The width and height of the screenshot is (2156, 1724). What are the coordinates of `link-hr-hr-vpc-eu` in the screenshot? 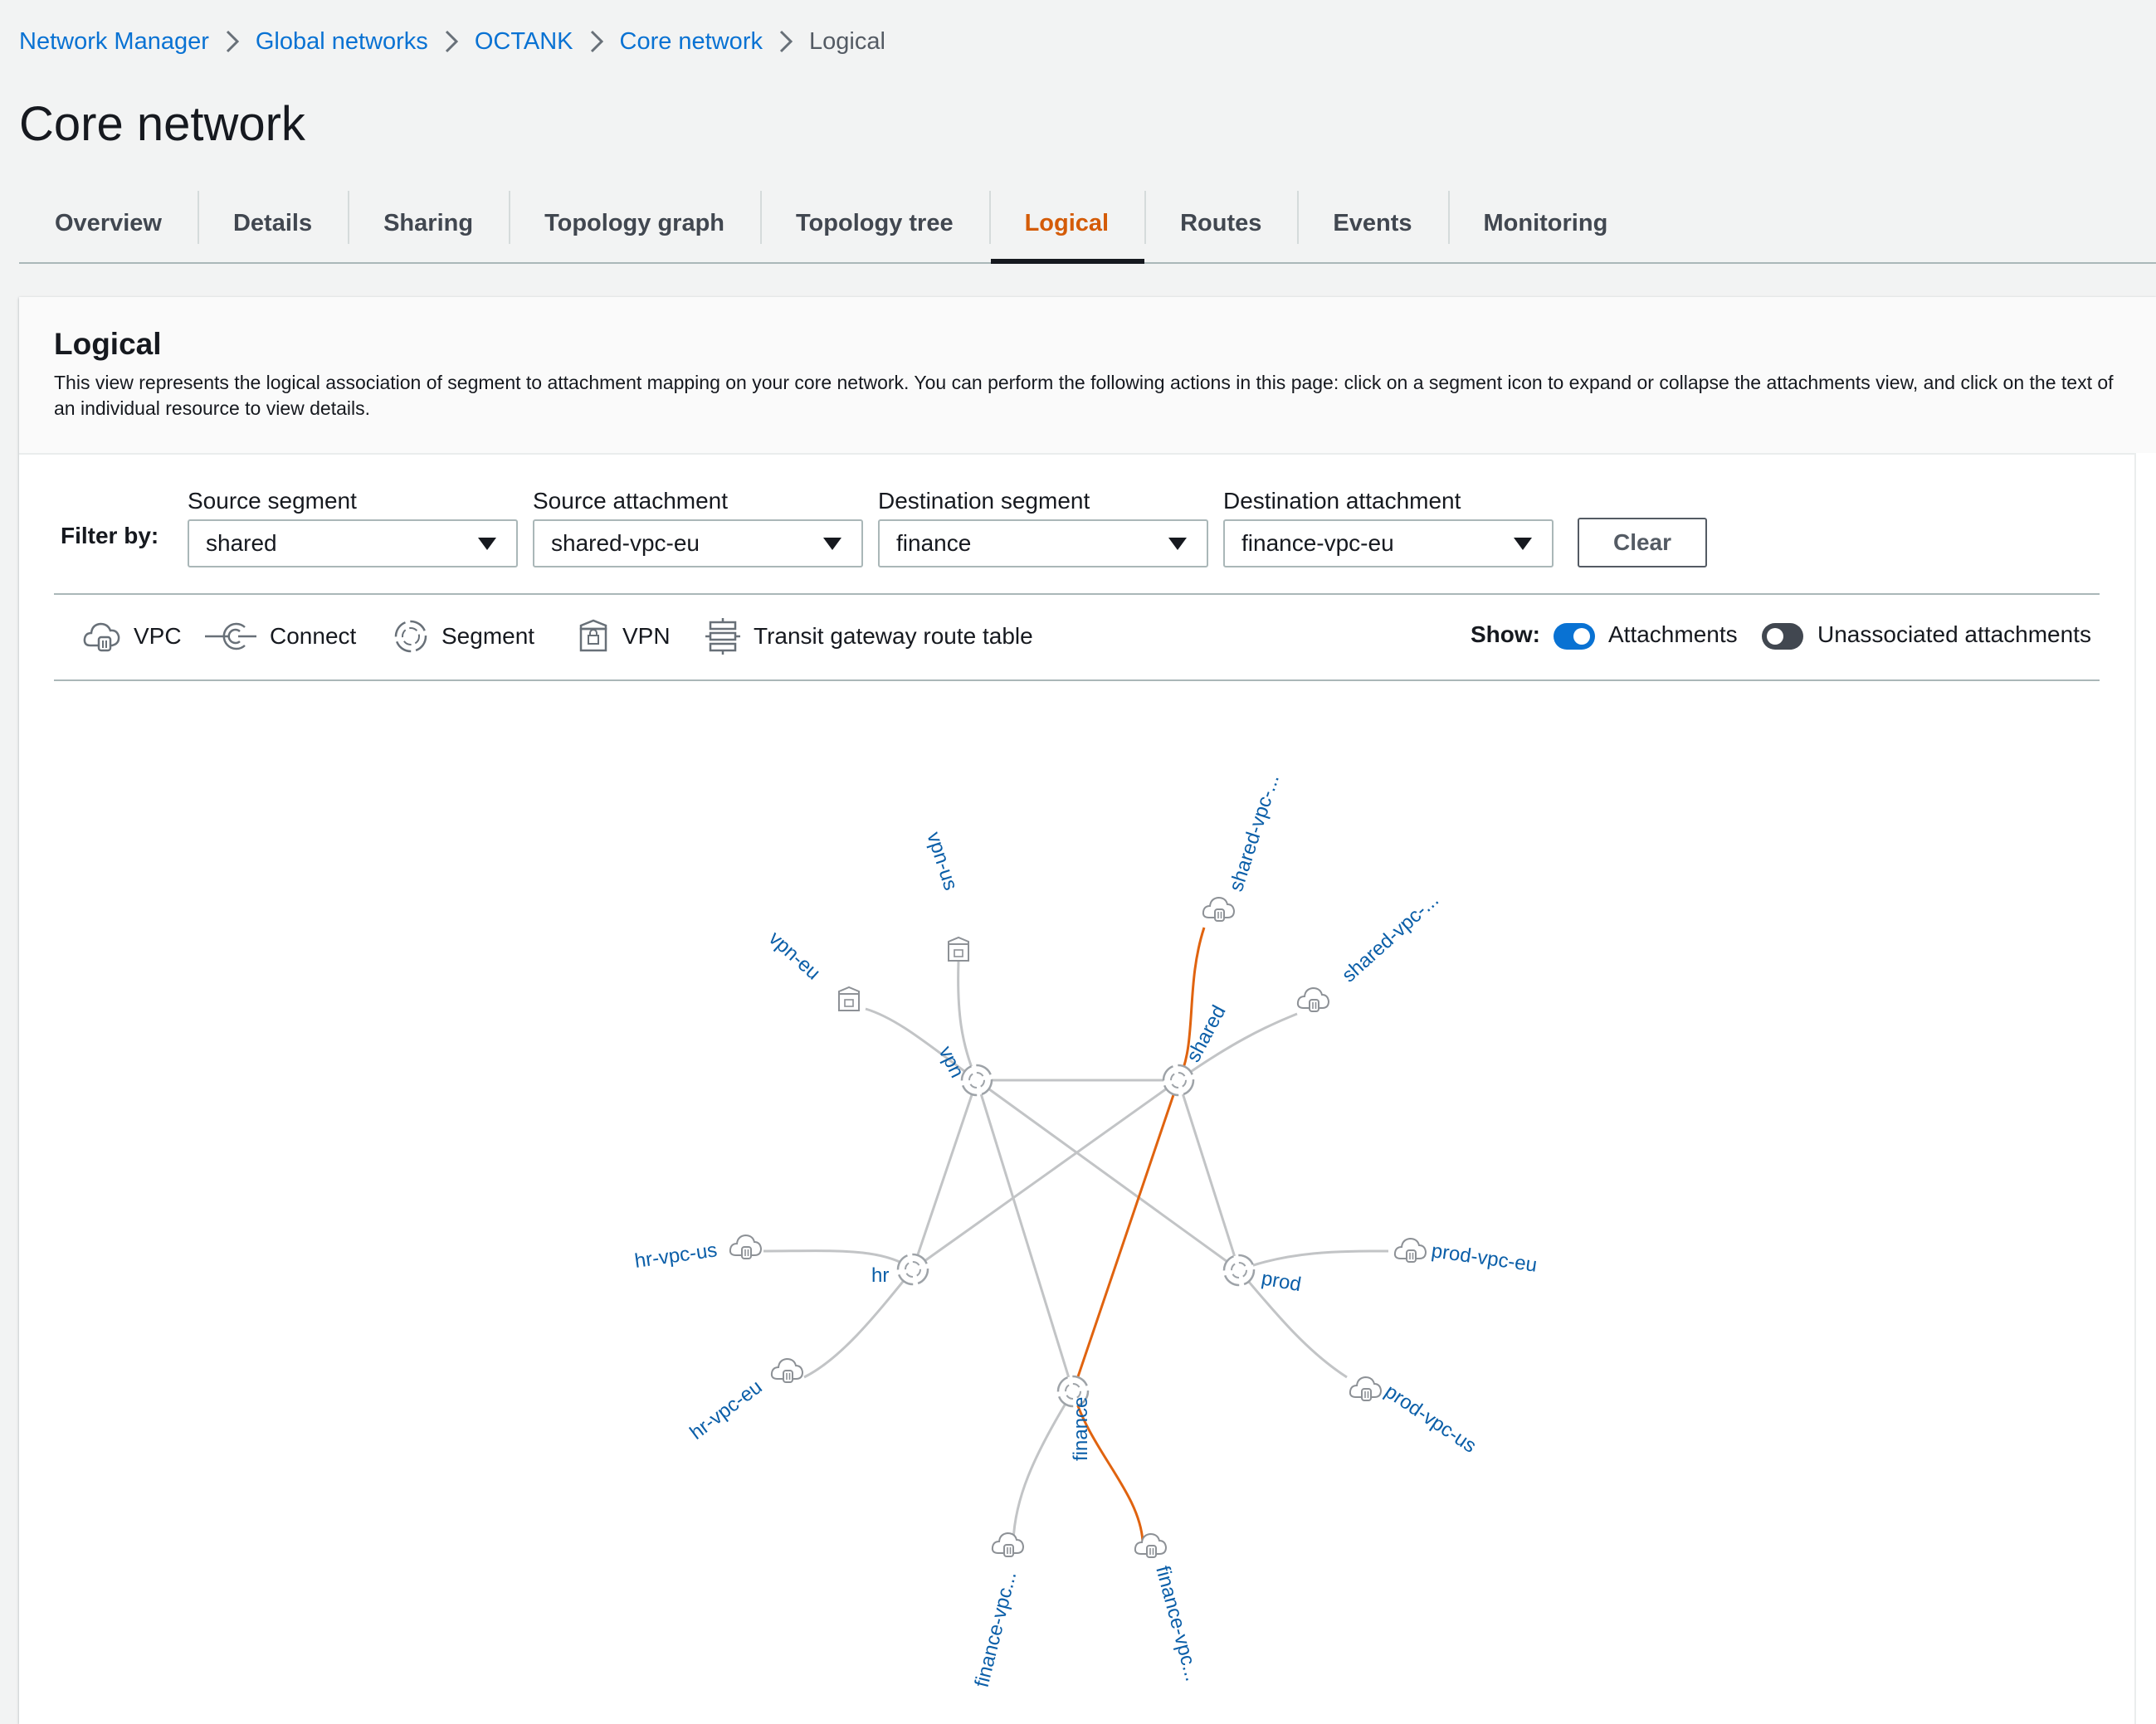 It's located at (859, 1324).